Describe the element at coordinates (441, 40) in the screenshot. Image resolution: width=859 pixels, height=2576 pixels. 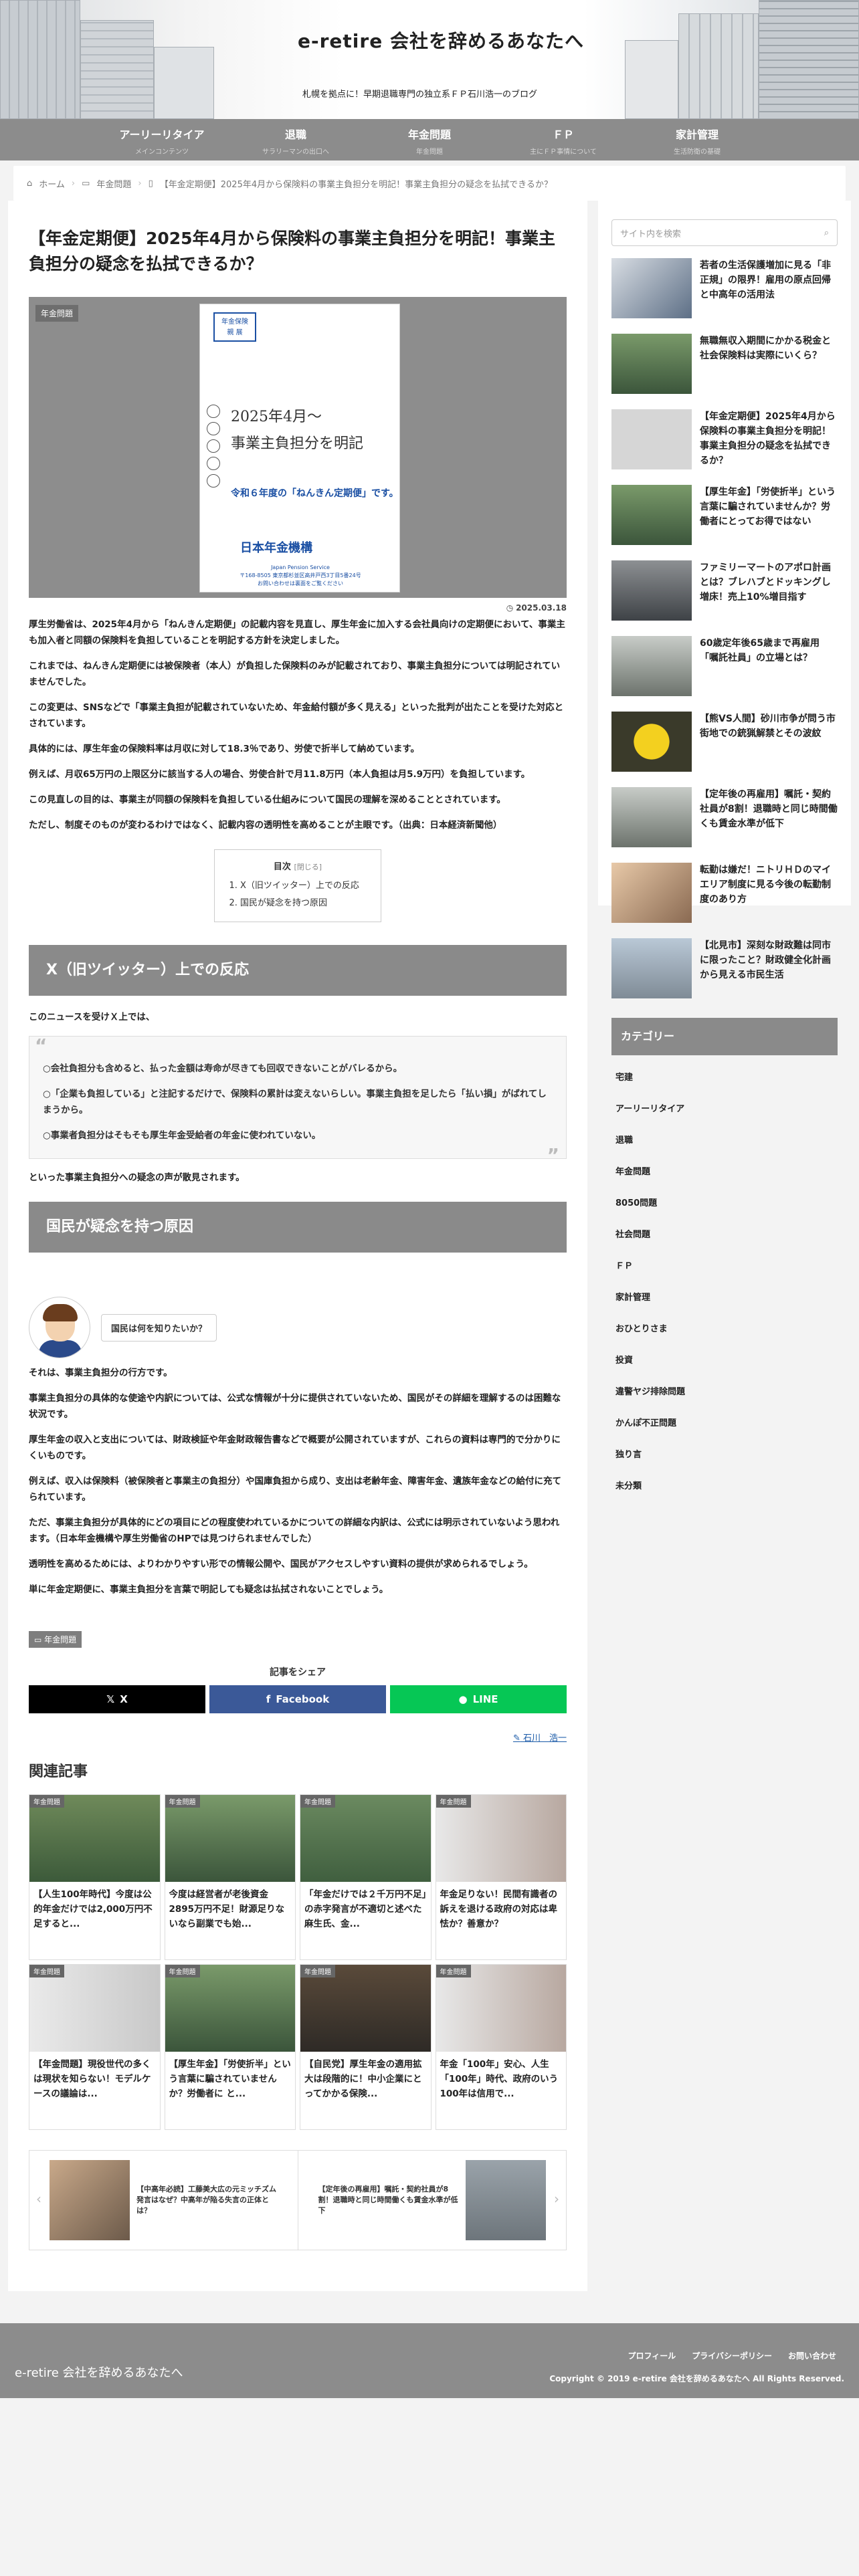
I see `site-title-link: e-retire 会社を辞めるあなたへ` at that location.